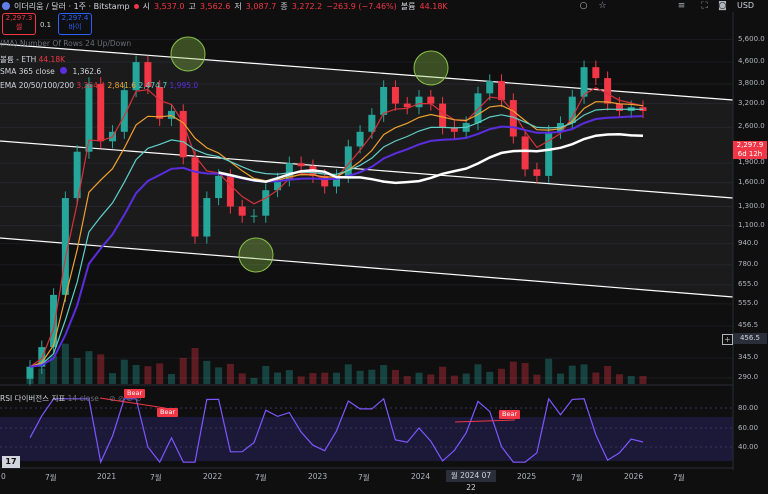 The height and width of the screenshot is (494, 768). Describe the element at coordinates (361, 6) in the screenshot. I see `change-value: −263.9 (−7.46%)` at that location.